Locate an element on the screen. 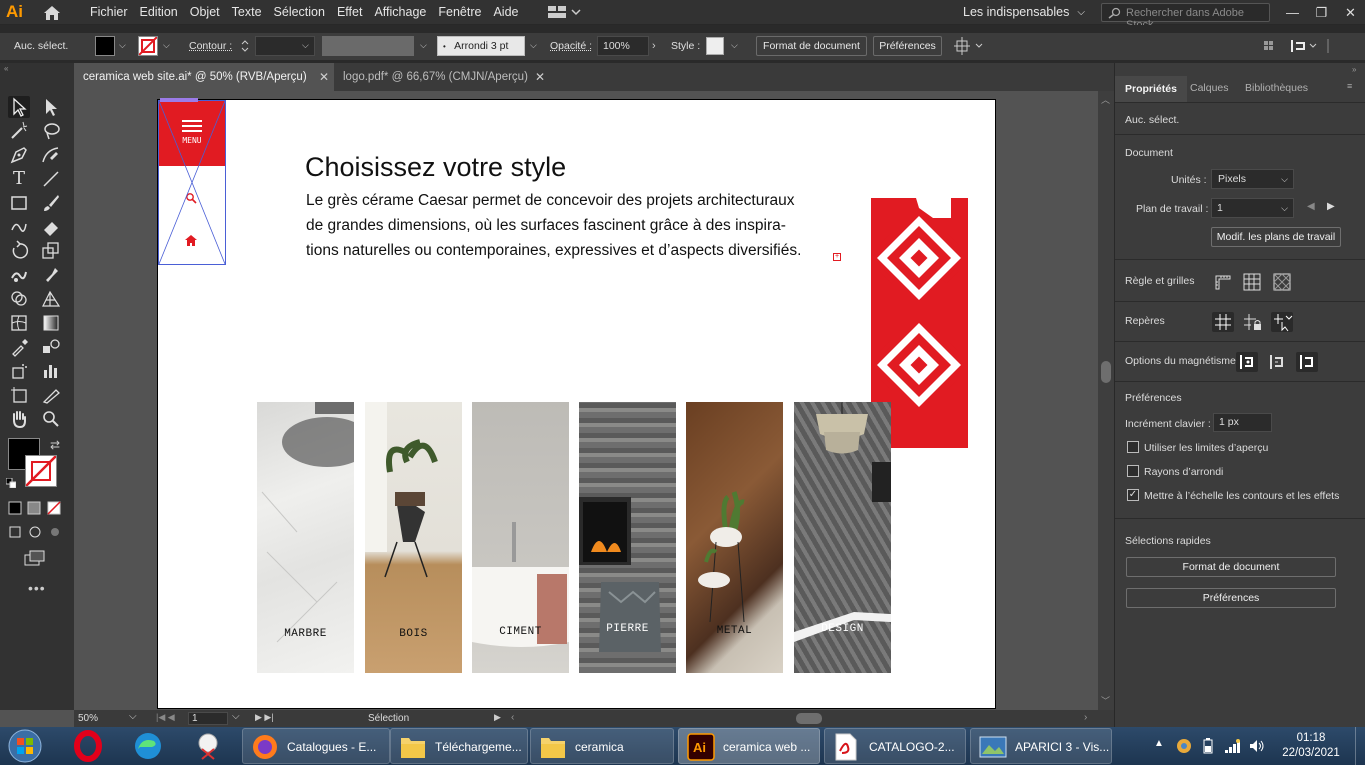 Image resolution: width=1365 pixels, height=765 pixels. warp-tool-icon is located at coordinates (19, 275).